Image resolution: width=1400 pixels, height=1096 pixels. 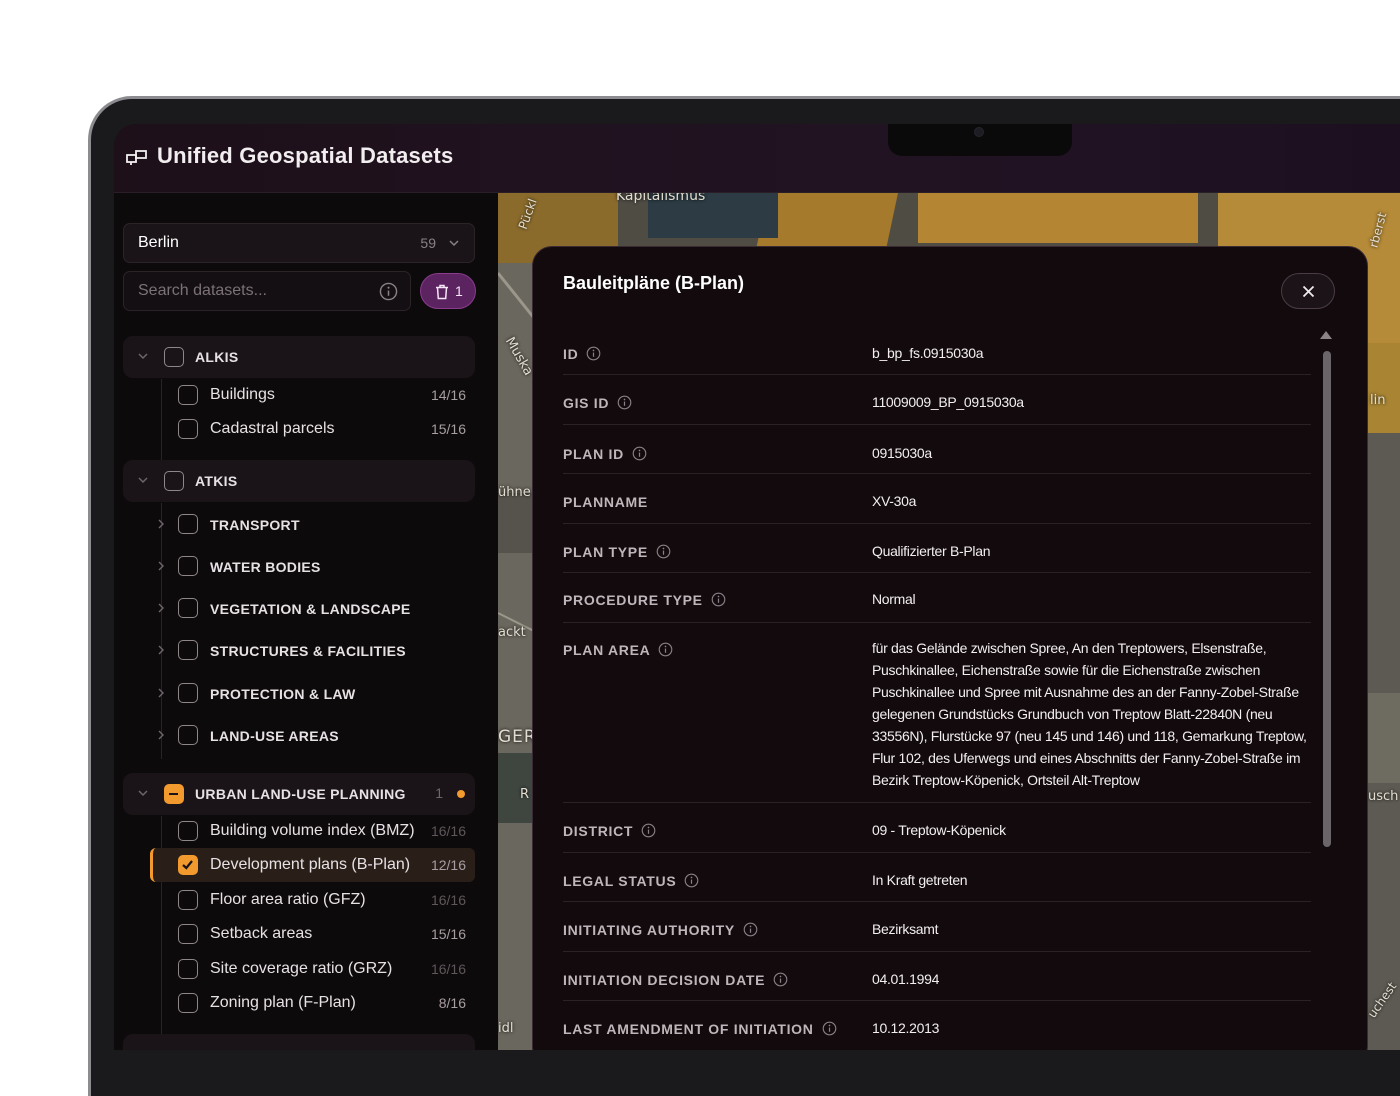 What do you see at coordinates (312, 831) in the screenshot?
I see `dataset-item-bmz: Building volume index (BMZ) 16/16` at bounding box center [312, 831].